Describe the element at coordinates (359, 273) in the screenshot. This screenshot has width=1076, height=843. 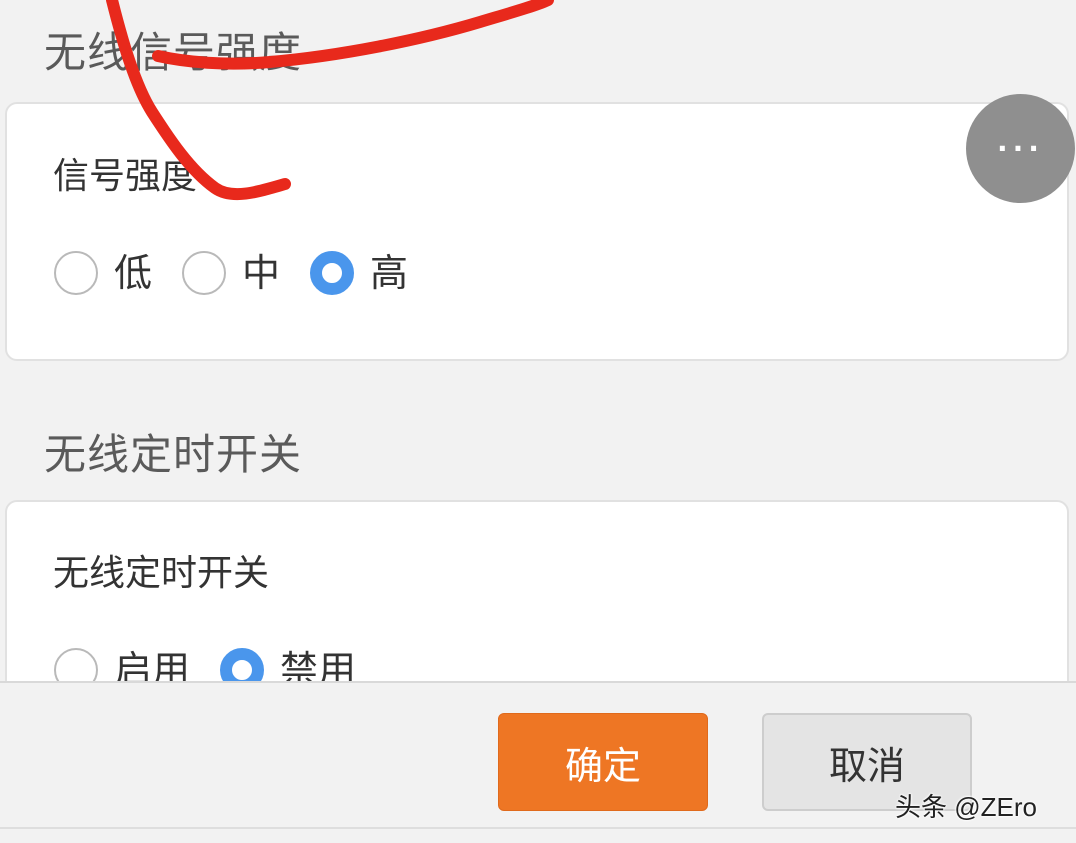
I see `radio-option-high: 高` at that location.